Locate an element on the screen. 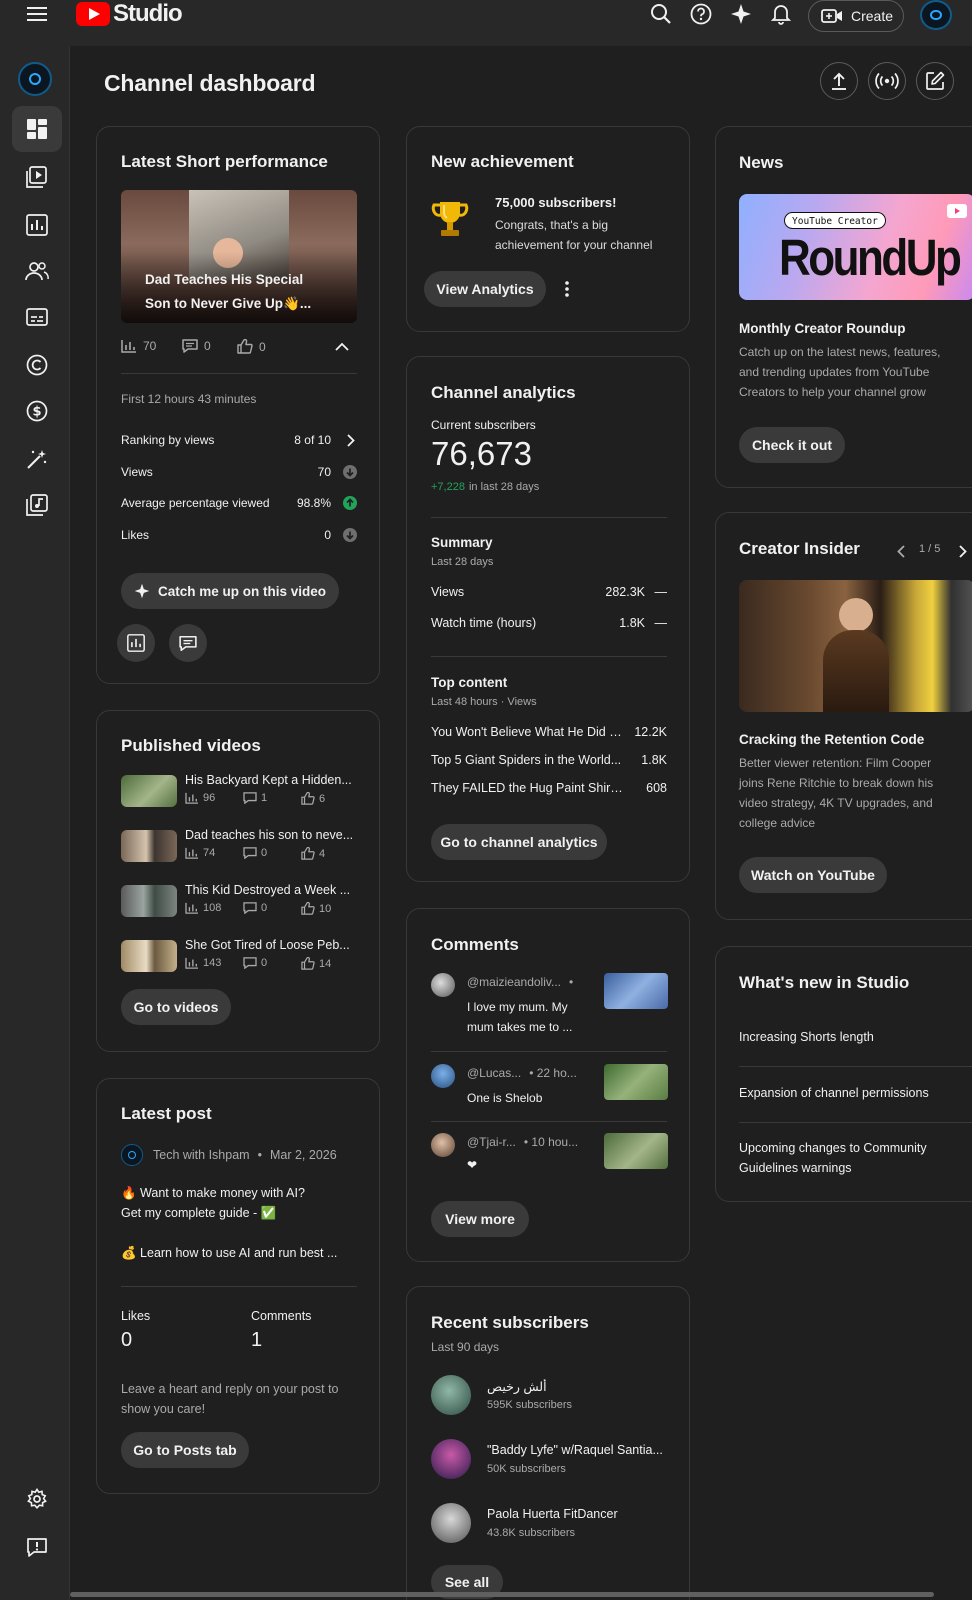 This screenshot has width=972, height=1600. short-views-stat: 70 is located at coordinates (138, 346).